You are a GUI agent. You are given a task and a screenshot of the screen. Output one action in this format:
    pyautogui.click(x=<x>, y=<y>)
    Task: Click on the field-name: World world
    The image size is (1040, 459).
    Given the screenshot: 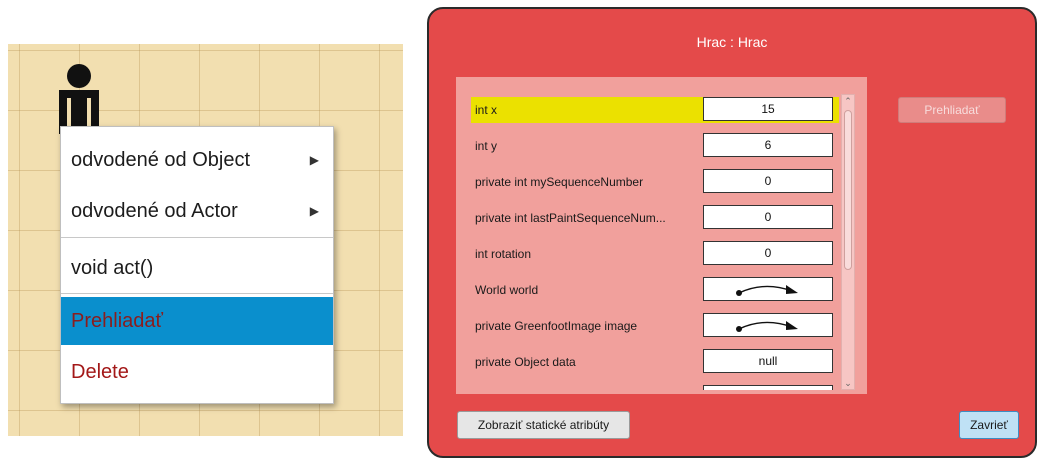 What is the action you would take?
    pyautogui.click(x=507, y=290)
    